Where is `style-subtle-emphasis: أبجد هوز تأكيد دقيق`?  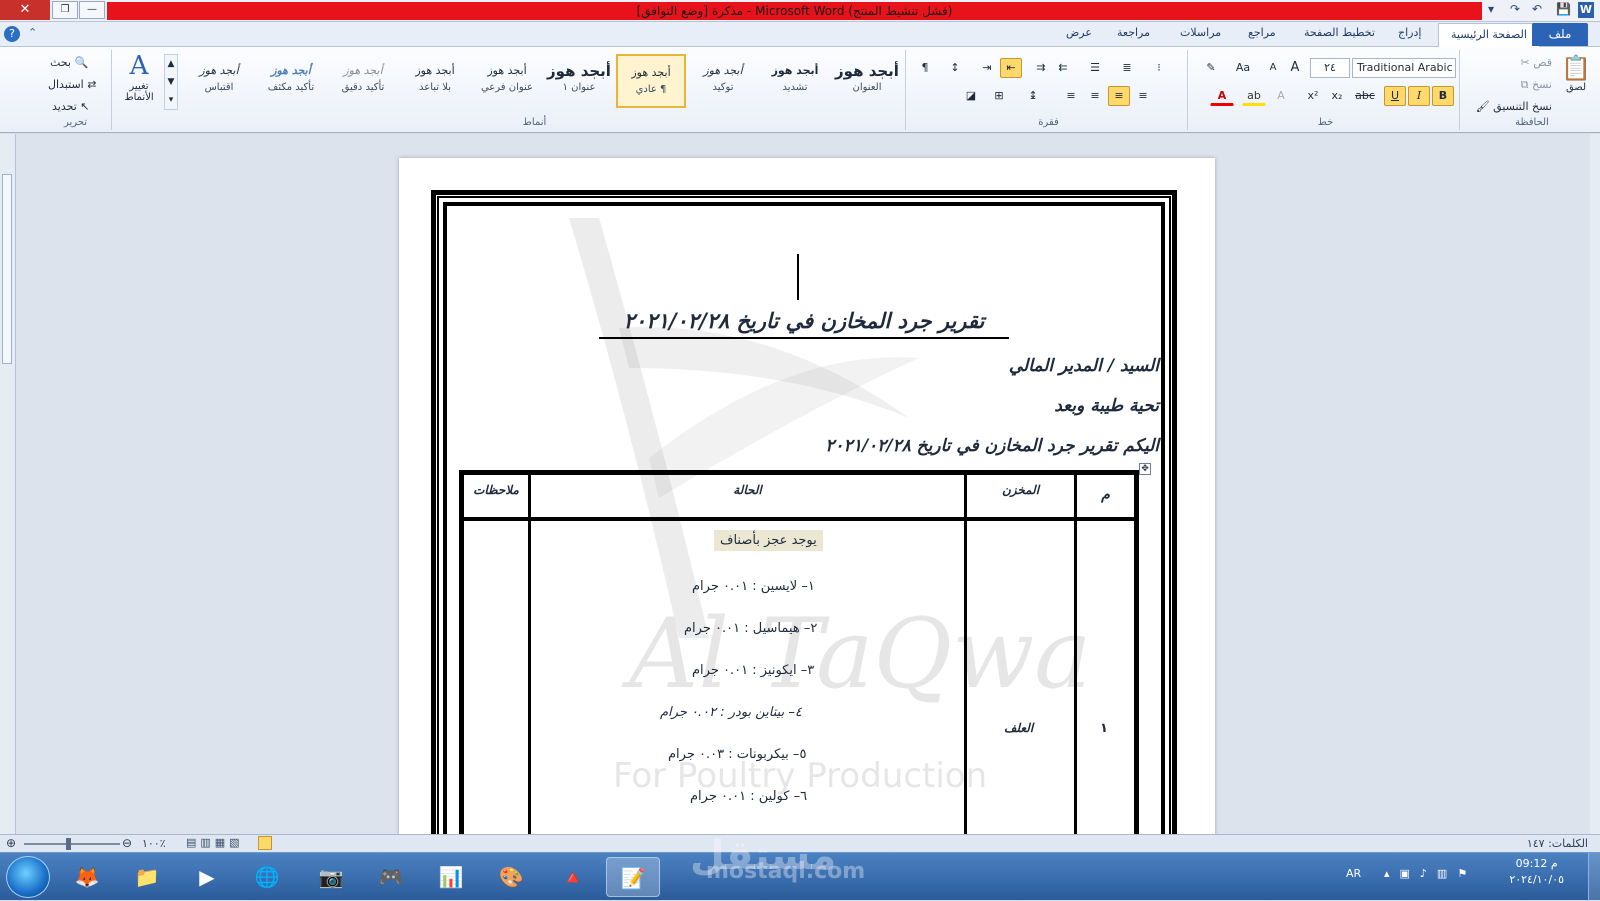 style-subtle-emphasis: أبجد هوز تأكيد دقيق is located at coordinates (363, 81).